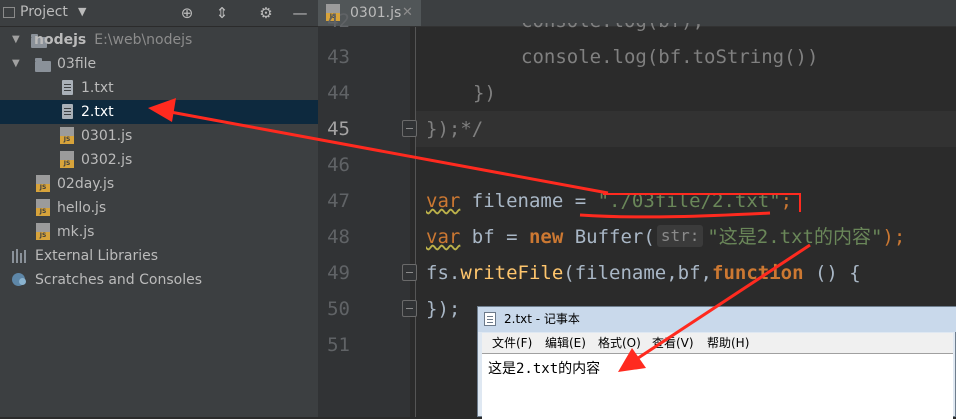 This screenshot has width=956, height=419. I want to click on tree-item-label: hello.js, so click(82, 208).